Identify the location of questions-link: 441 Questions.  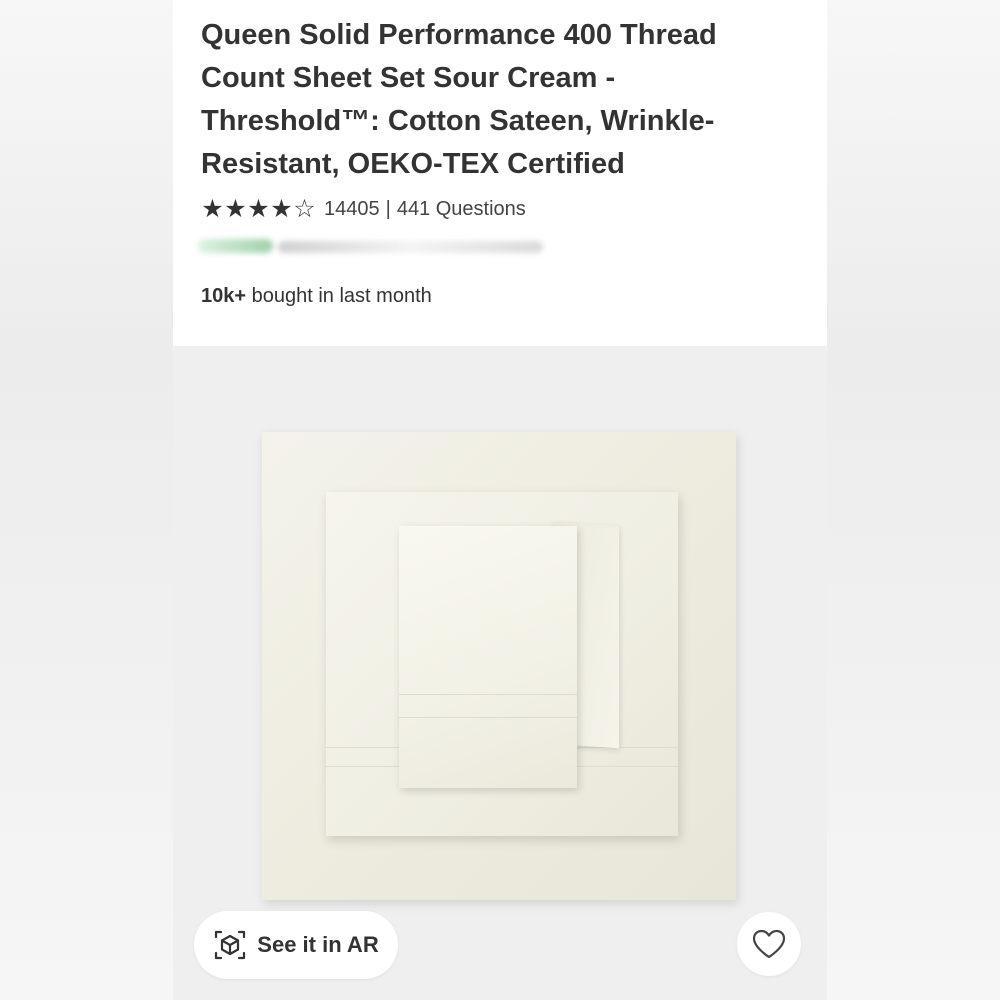
(461, 209).